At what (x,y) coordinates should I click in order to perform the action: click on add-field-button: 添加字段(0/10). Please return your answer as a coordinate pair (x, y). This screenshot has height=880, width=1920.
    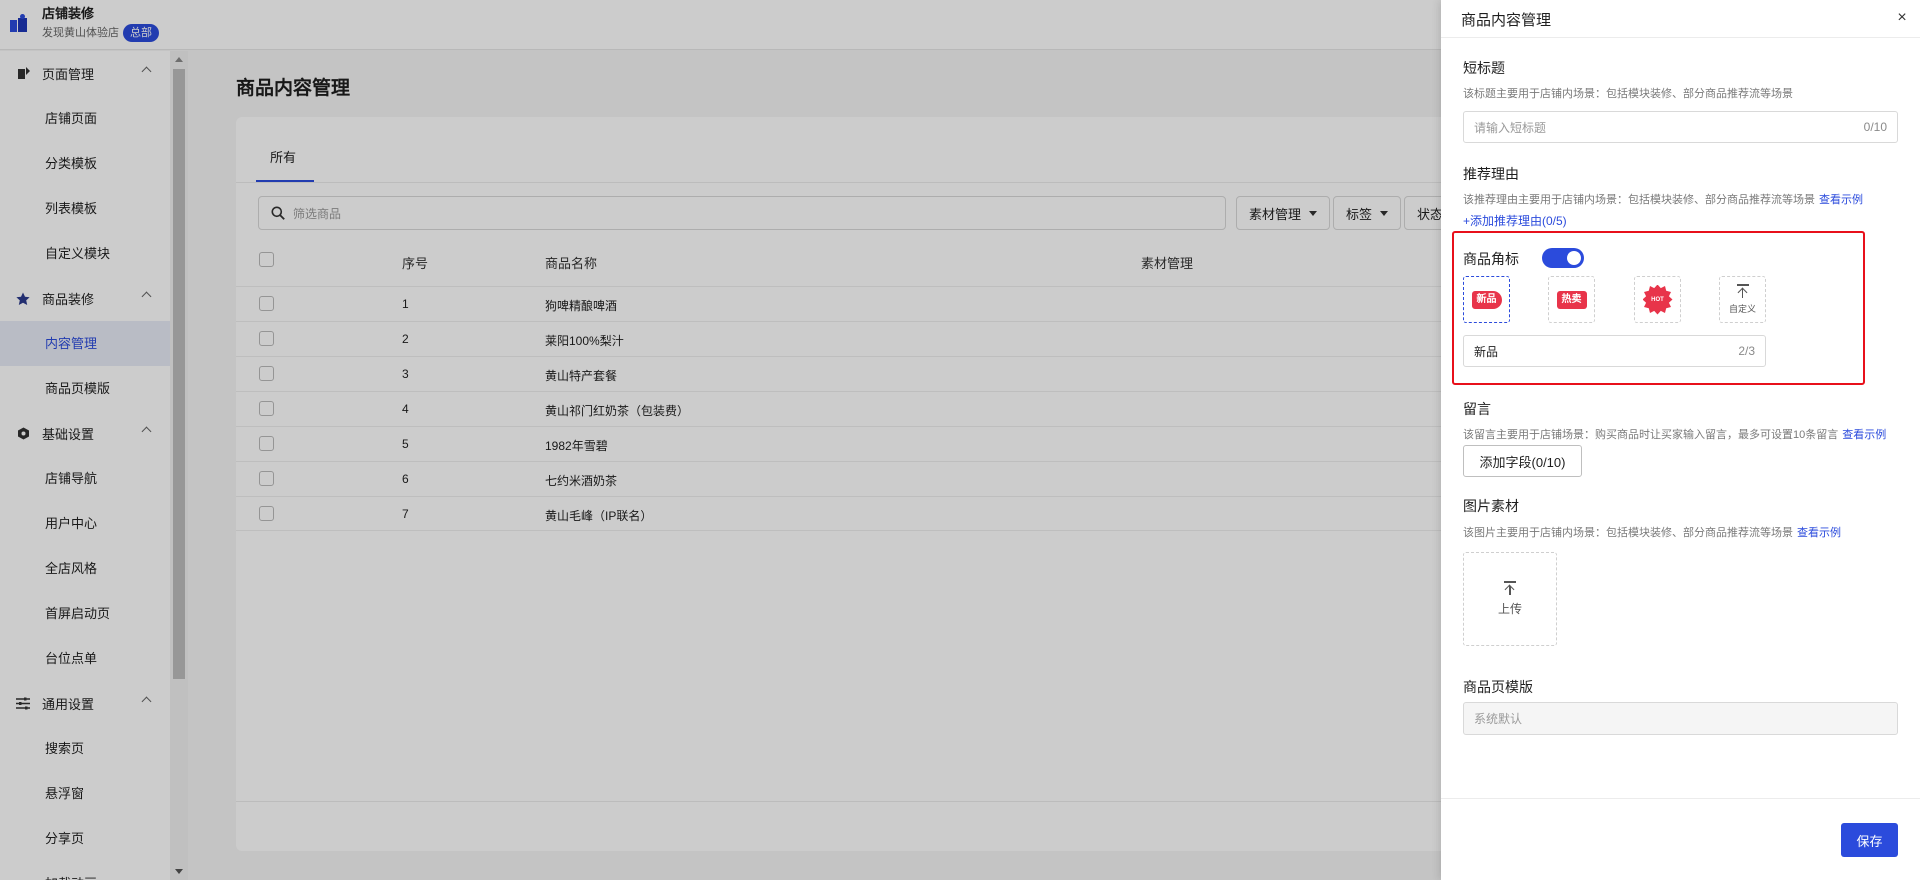
    Looking at the image, I should click on (1522, 461).